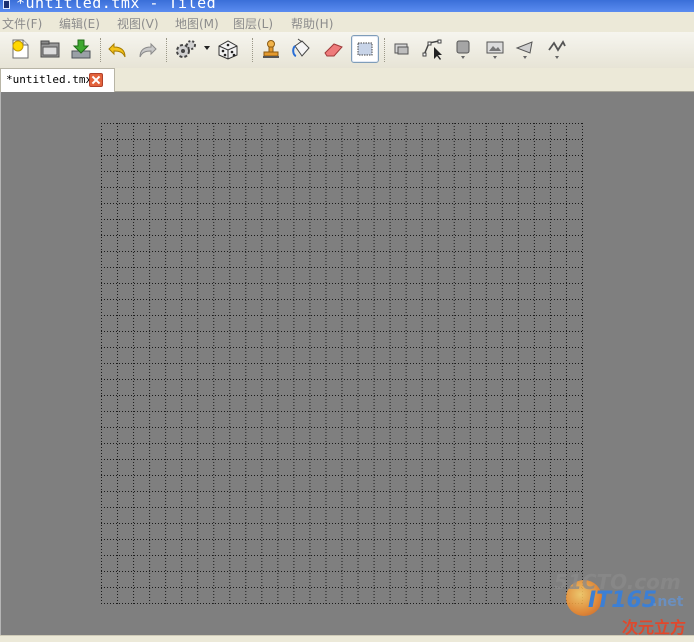 The width and height of the screenshot is (694, 642). I want to click on insert-polygon-tool, so click(525, 49).